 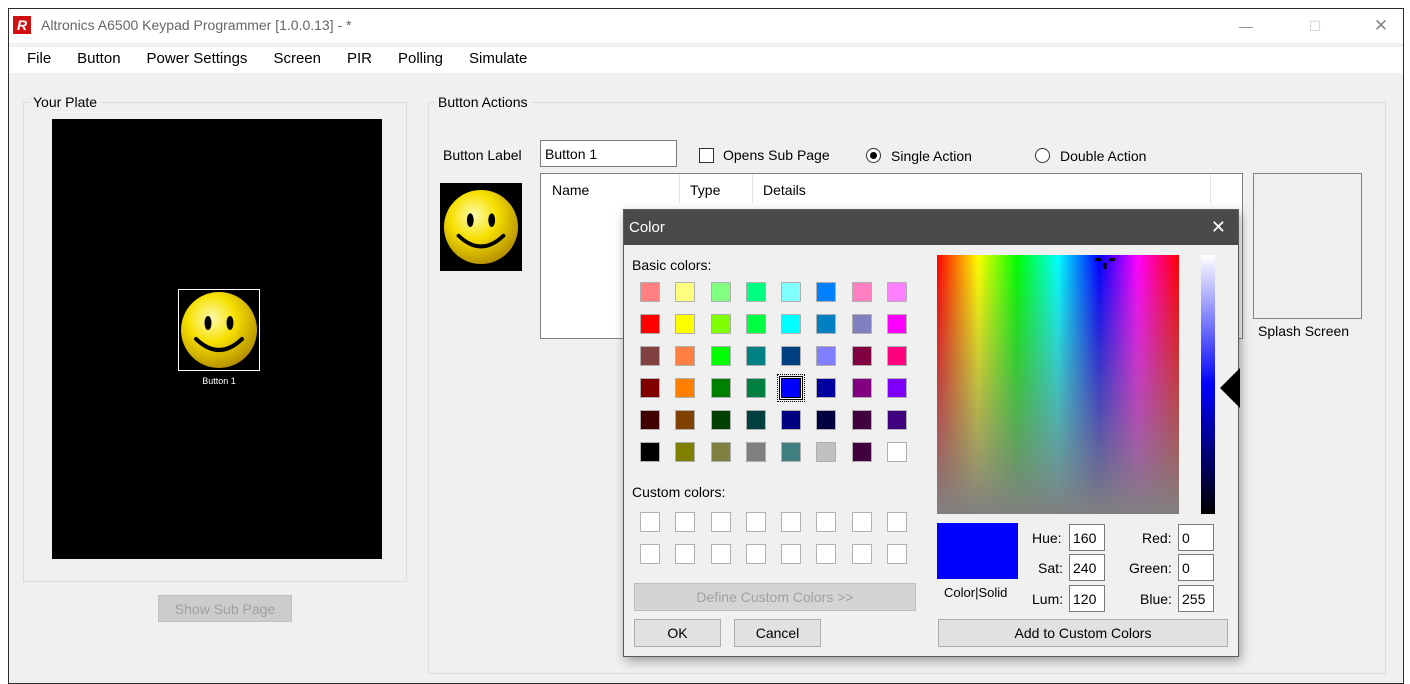 What do you see at coordinates (1230, 388) in the screenshot?
I see `luminosity-arrow-icon` at bounding box center [1230, 388].